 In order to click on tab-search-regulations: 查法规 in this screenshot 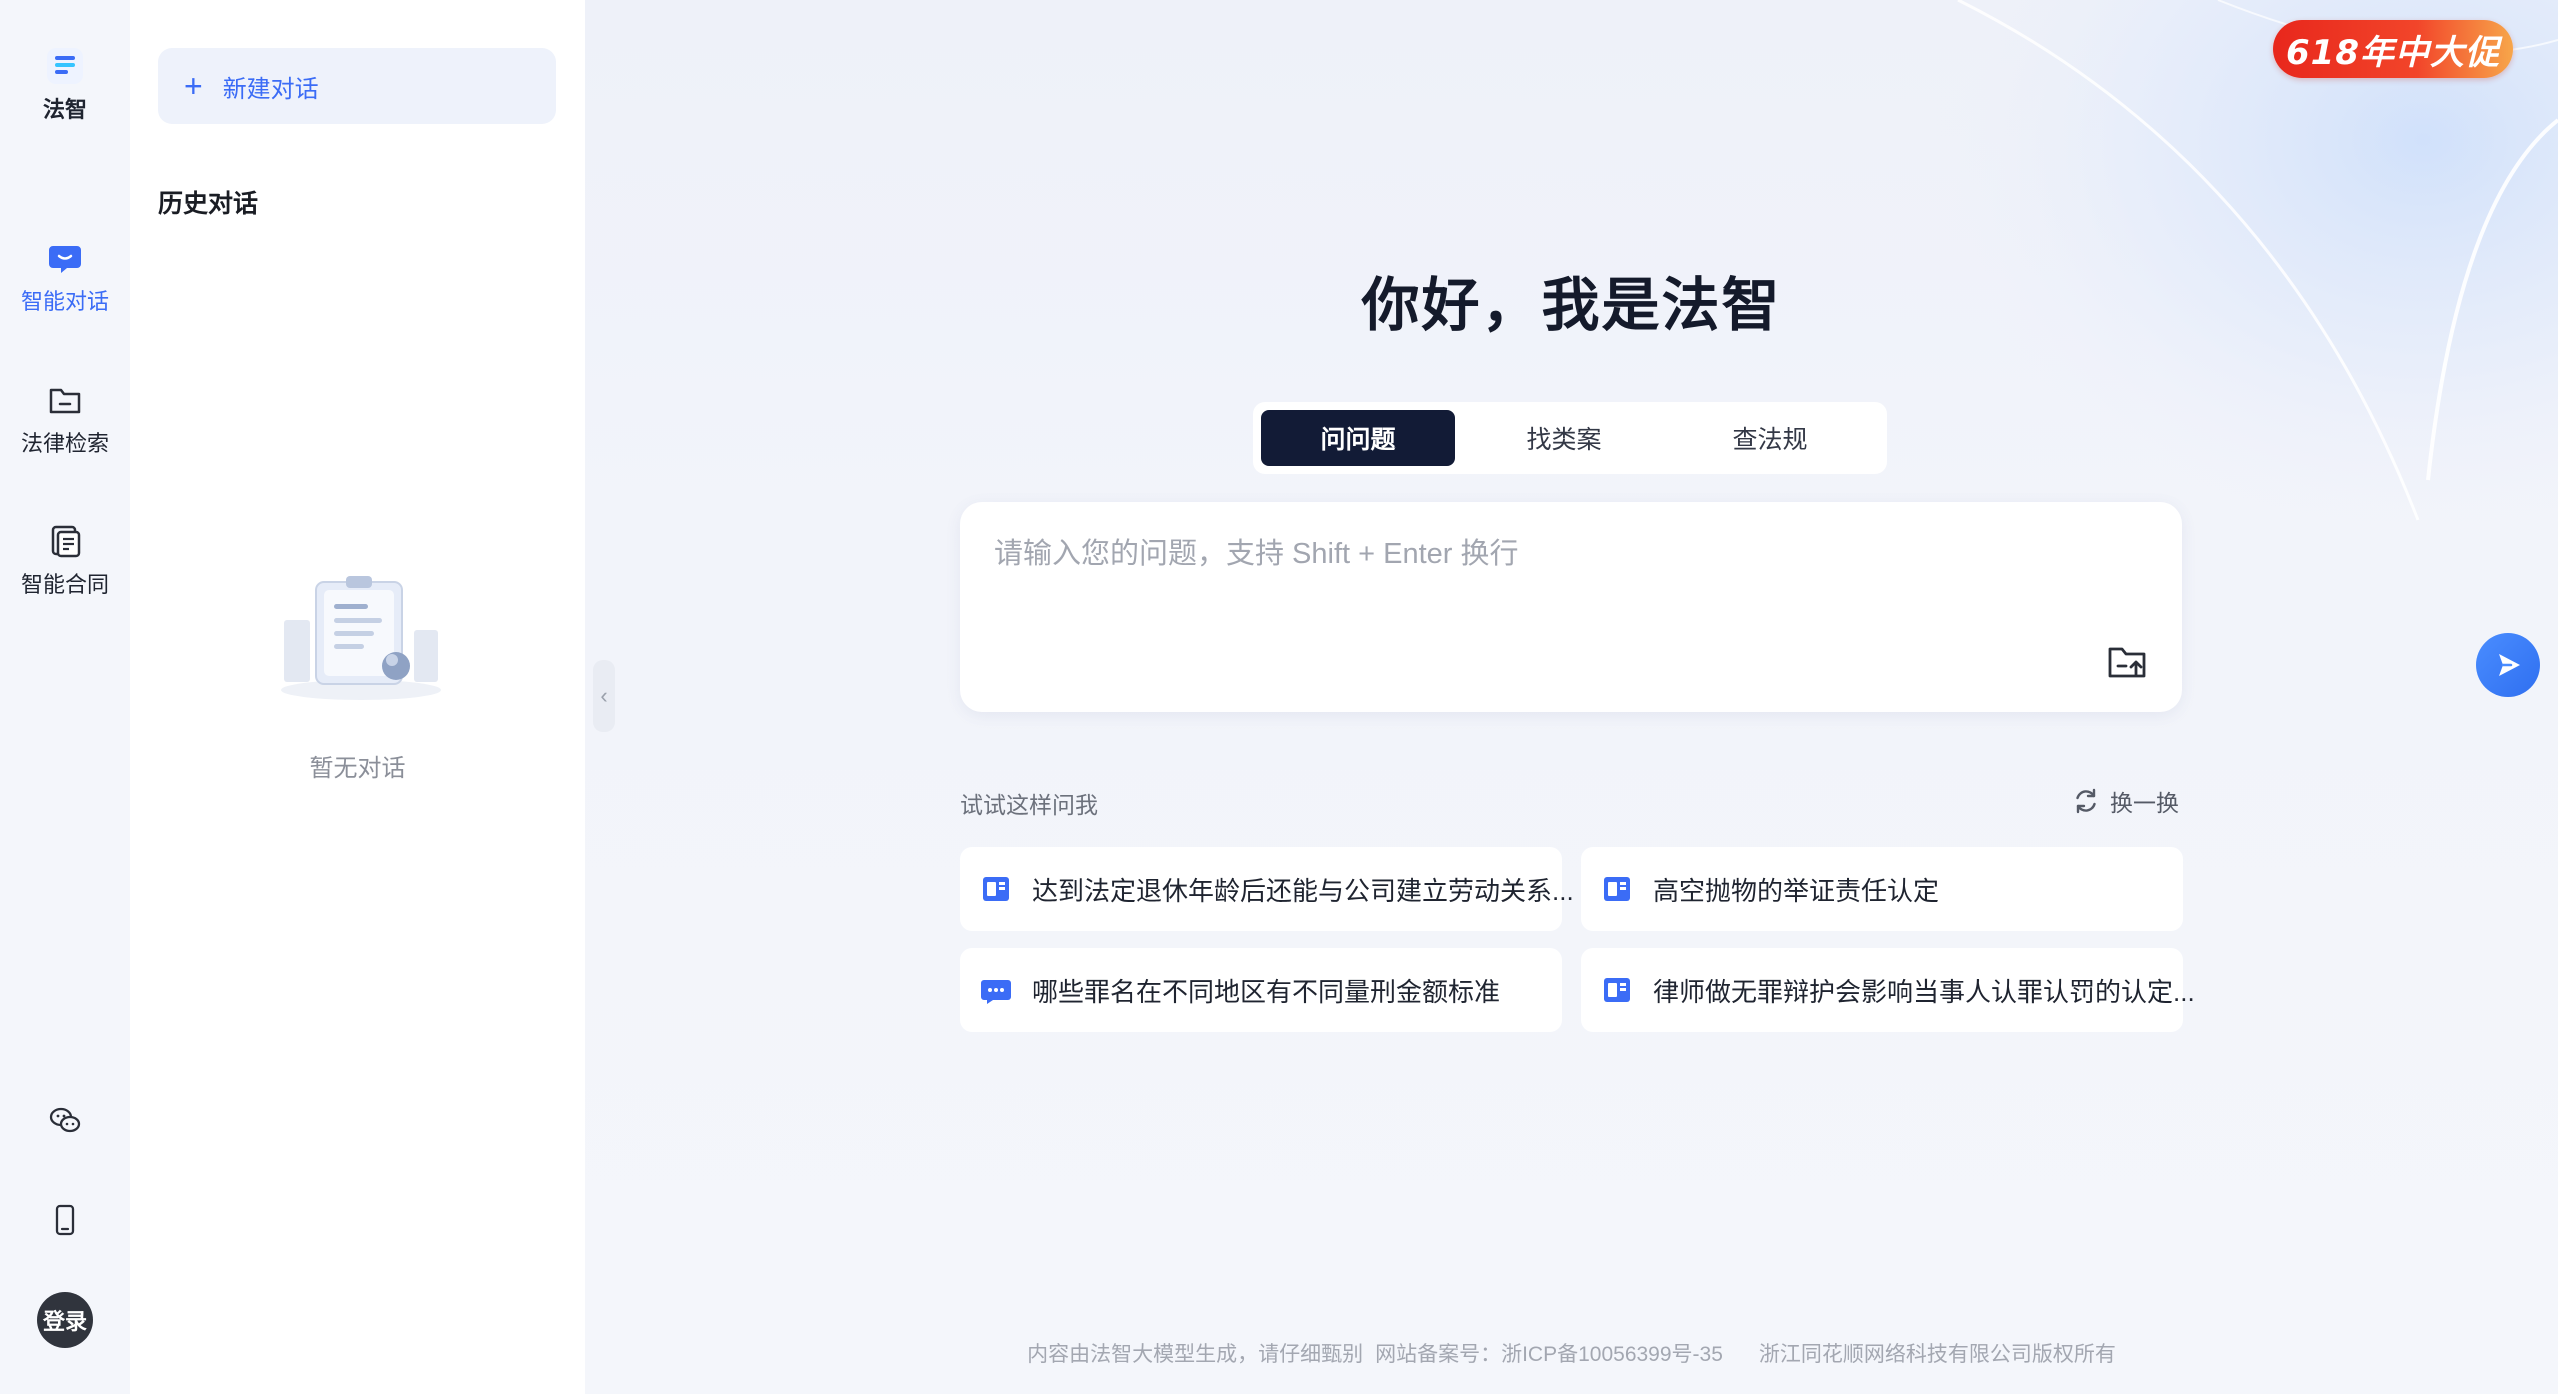, I will do `click(1770, 438)`.